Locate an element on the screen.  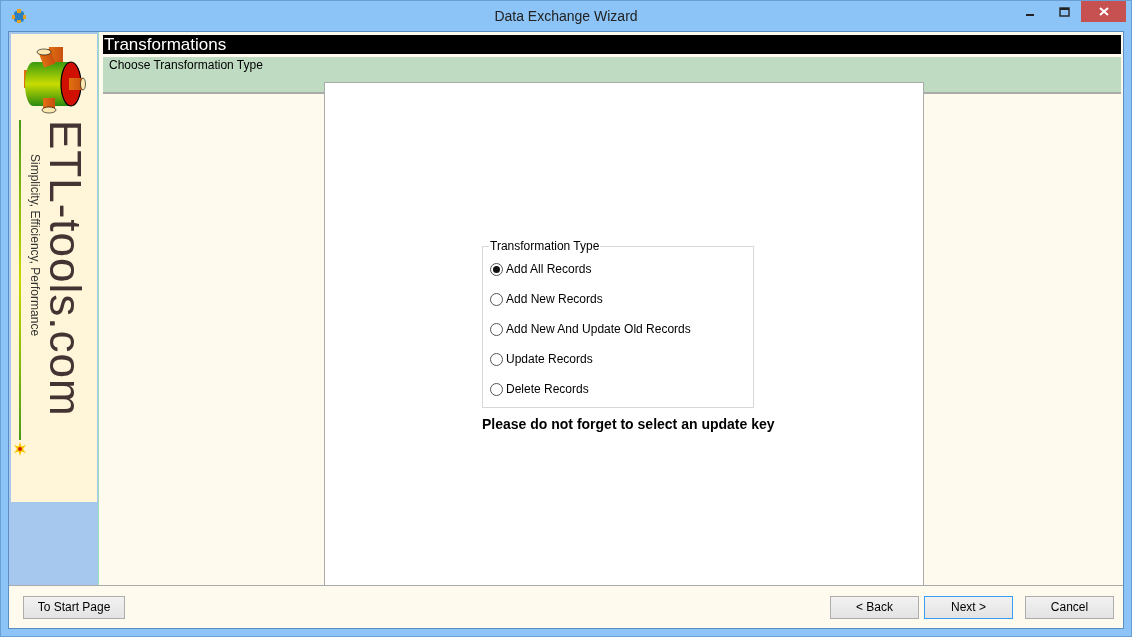
logo-text: ETL-tools.com is located at coordinates (65, 268).